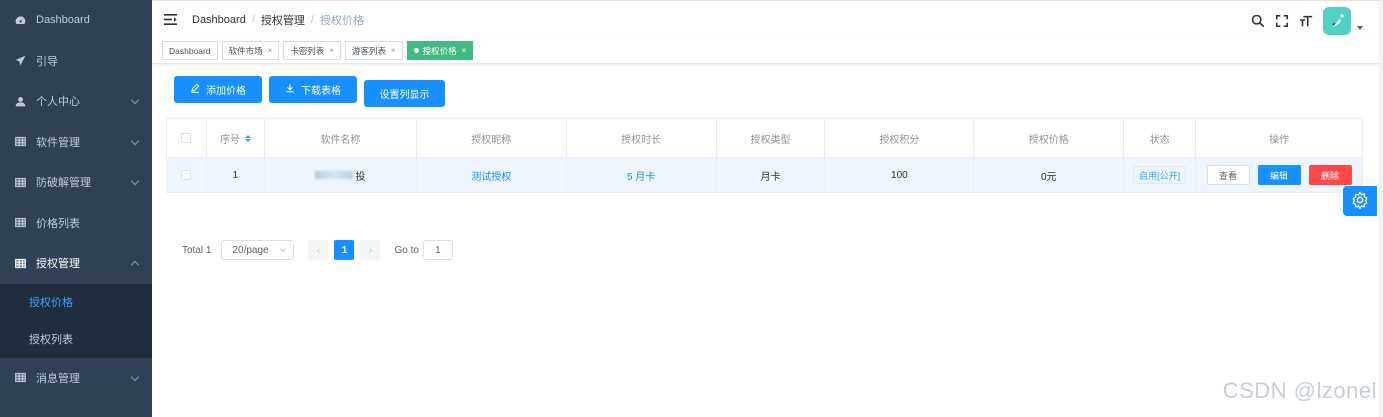  What do you see at coordinates (219, 20) in the screenshot?
I see `breadcrumb-item: Dashboard` at bounding box center [219, 20].